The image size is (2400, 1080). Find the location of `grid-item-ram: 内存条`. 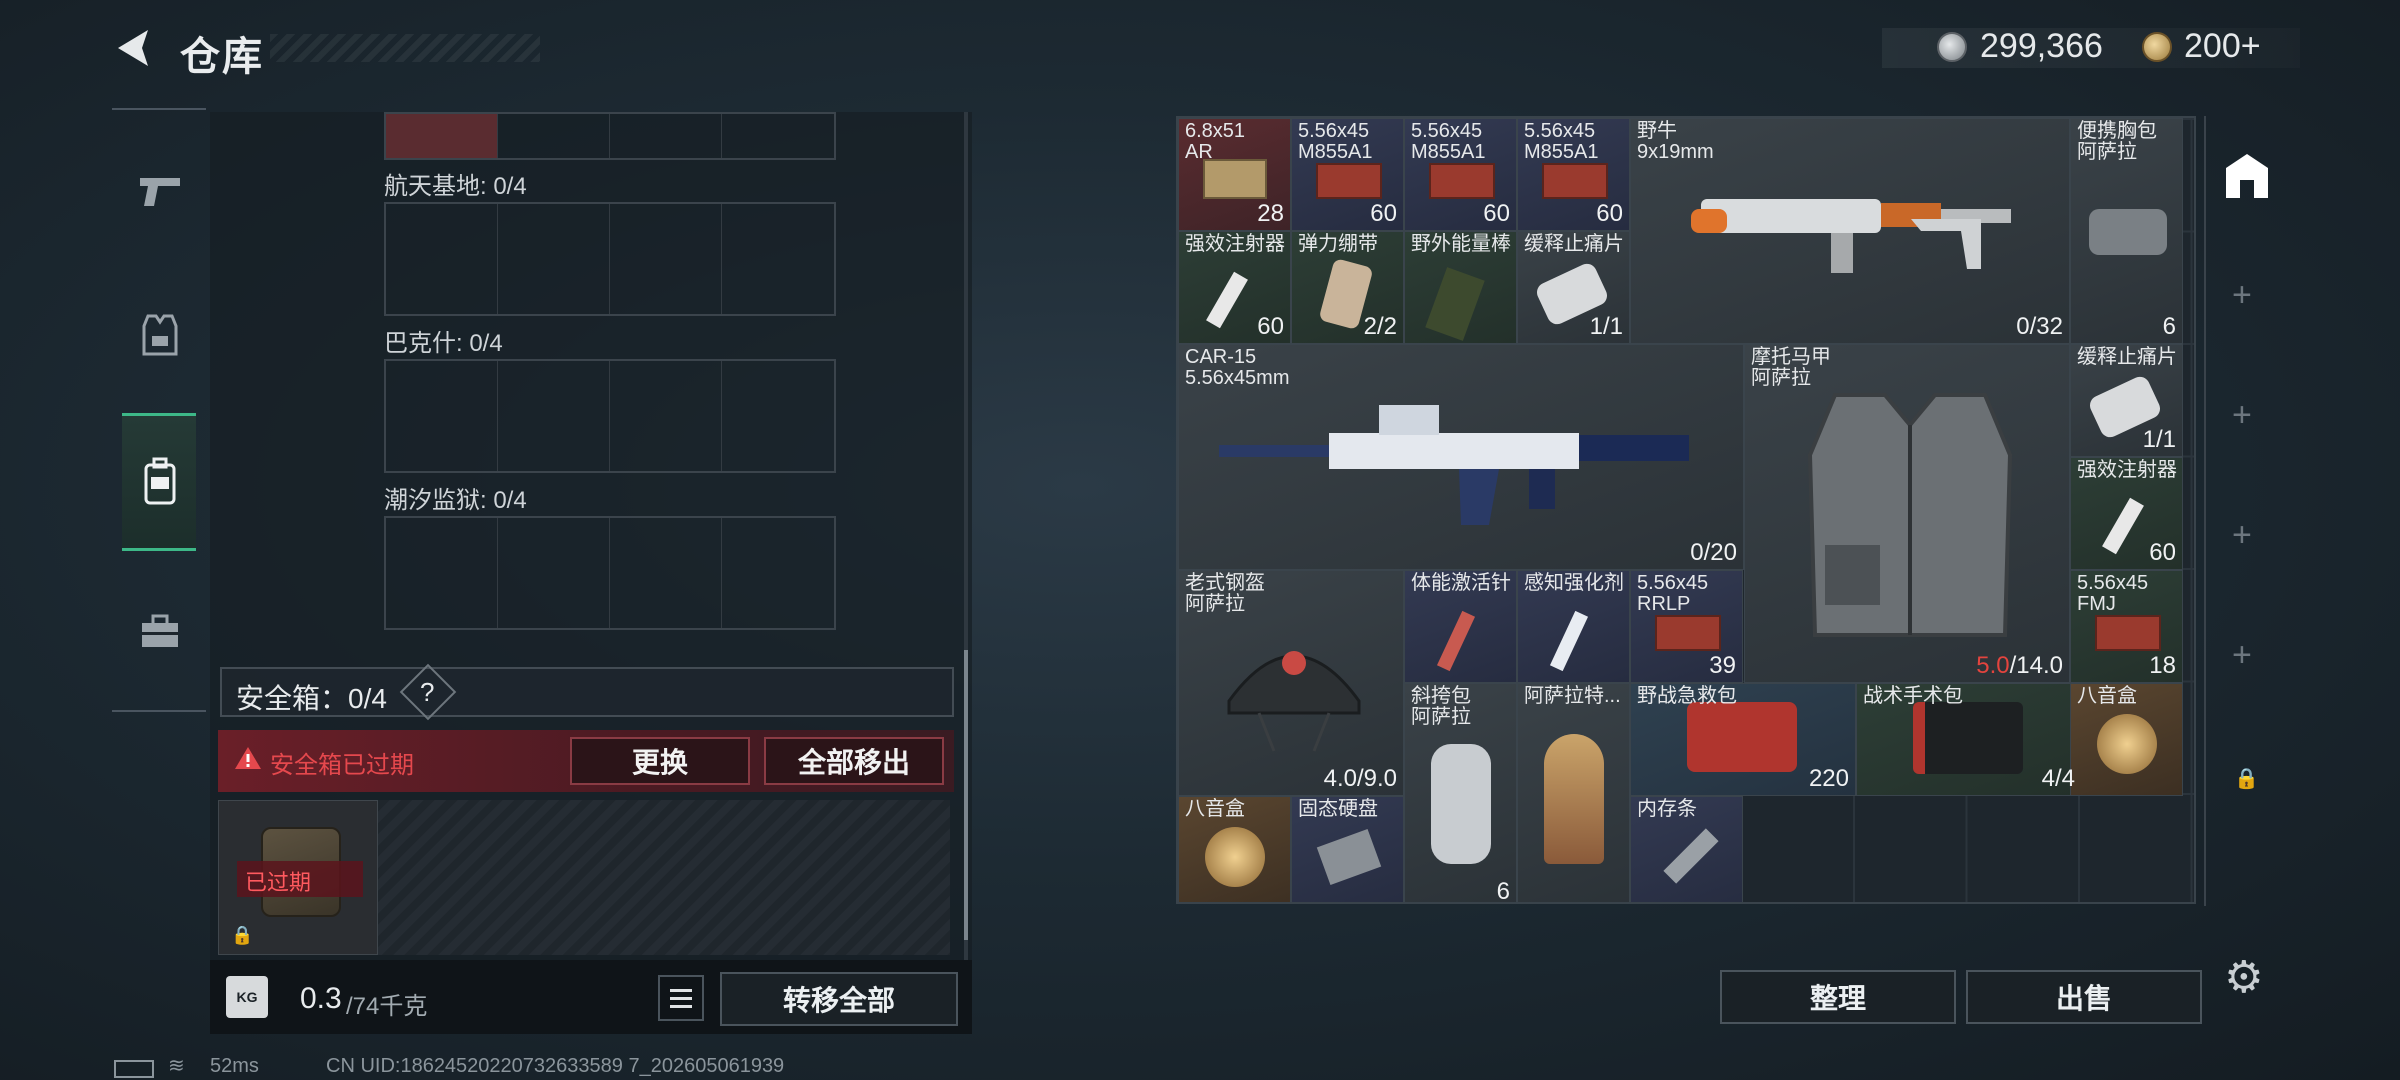

grid-item-ram: 内存条 is located at coordinates (1686, 849).